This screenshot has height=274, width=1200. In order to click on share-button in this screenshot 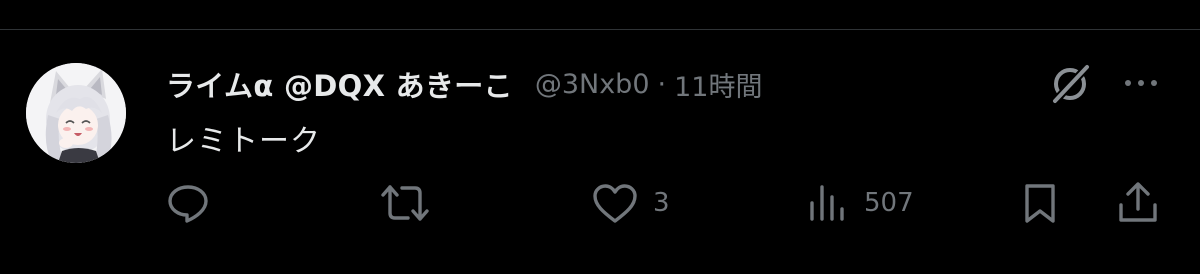, I will do `click(1138, 203)`.